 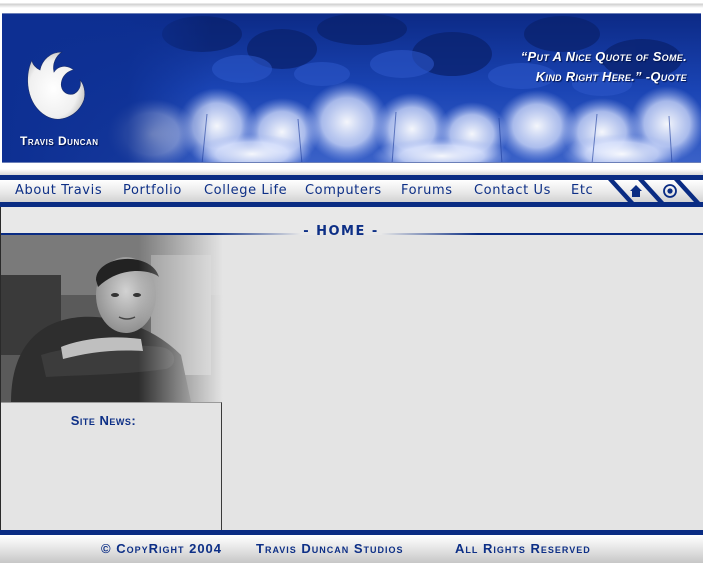 I want to click on nav-item-college-life: College Life, so click(x=245, y=191).